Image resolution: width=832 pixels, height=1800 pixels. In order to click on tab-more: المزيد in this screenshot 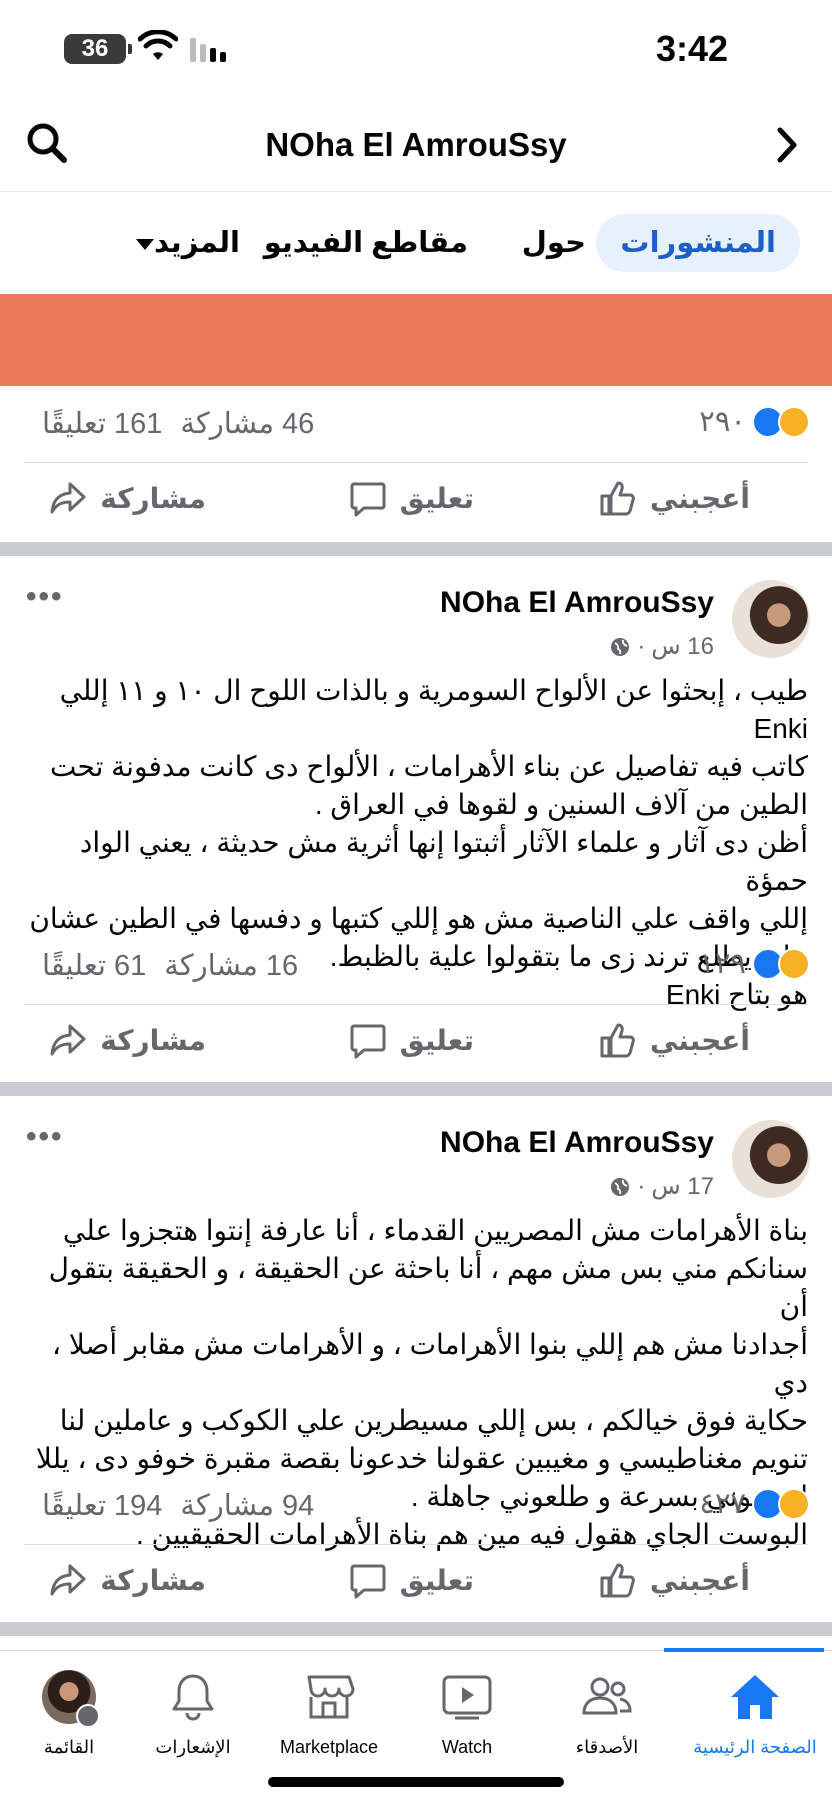, I will do `click(182, 243)`.